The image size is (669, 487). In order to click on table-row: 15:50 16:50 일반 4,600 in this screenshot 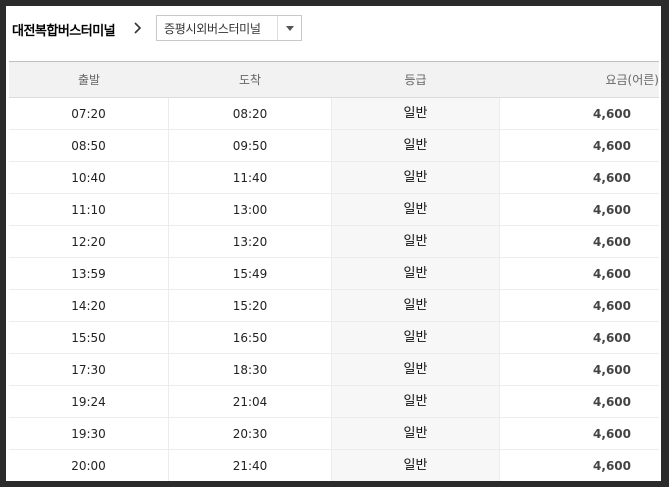, I will do `click(334, 338)`.